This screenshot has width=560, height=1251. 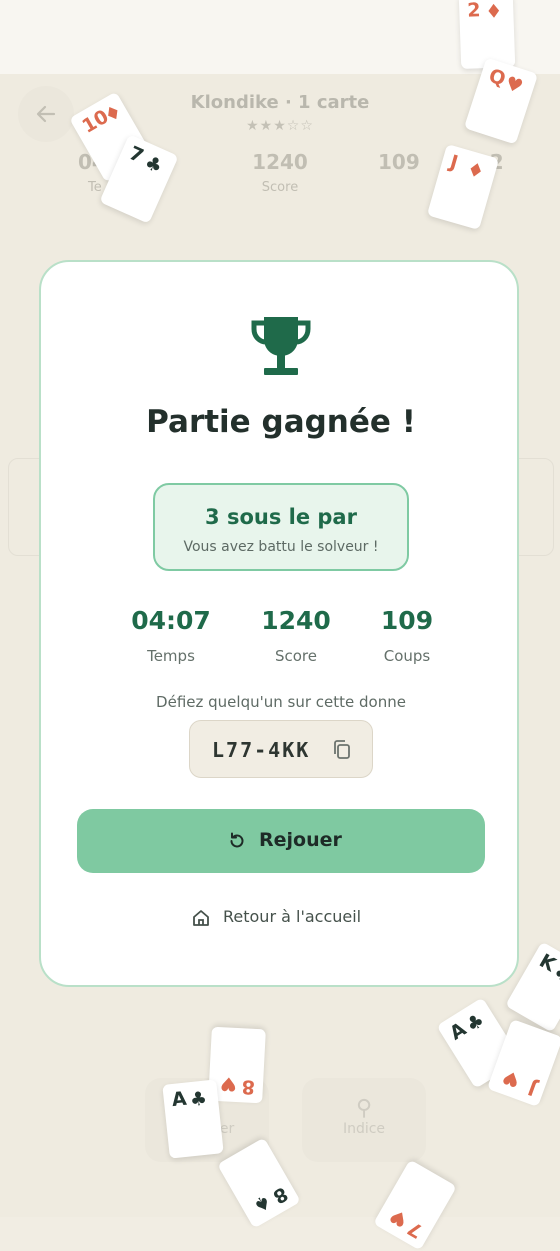 What do you see at coordinates (201, 918) in the screenshot?
I see `home-icon` at bounding box center [201, 918].